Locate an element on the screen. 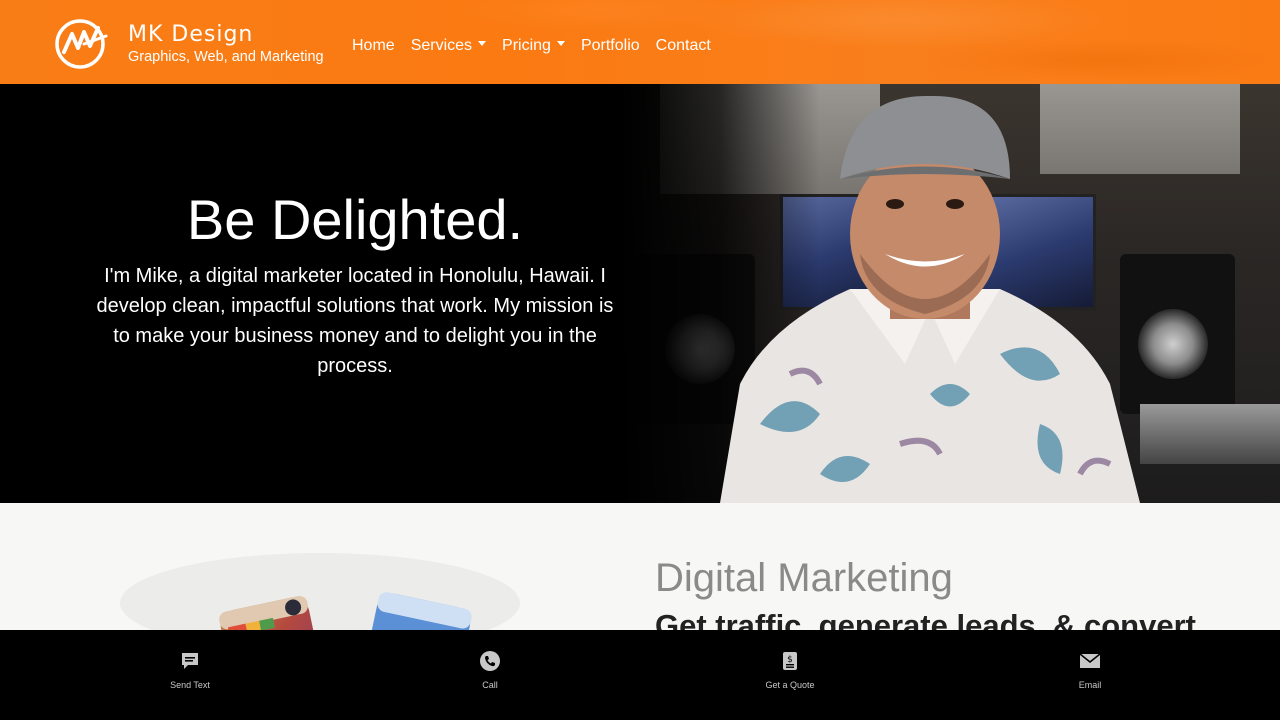 Image resolution: width=1280 pixels, height=720 pixels. get-quote-button: $ Get a Quote is located at coordinates (790, 675).